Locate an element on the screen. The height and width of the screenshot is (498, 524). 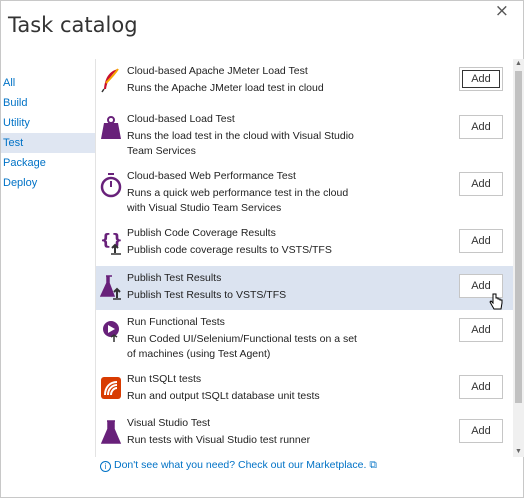
task-name: Cloud-based Apache JMeter Load Test is located at coordinates (217, 71).